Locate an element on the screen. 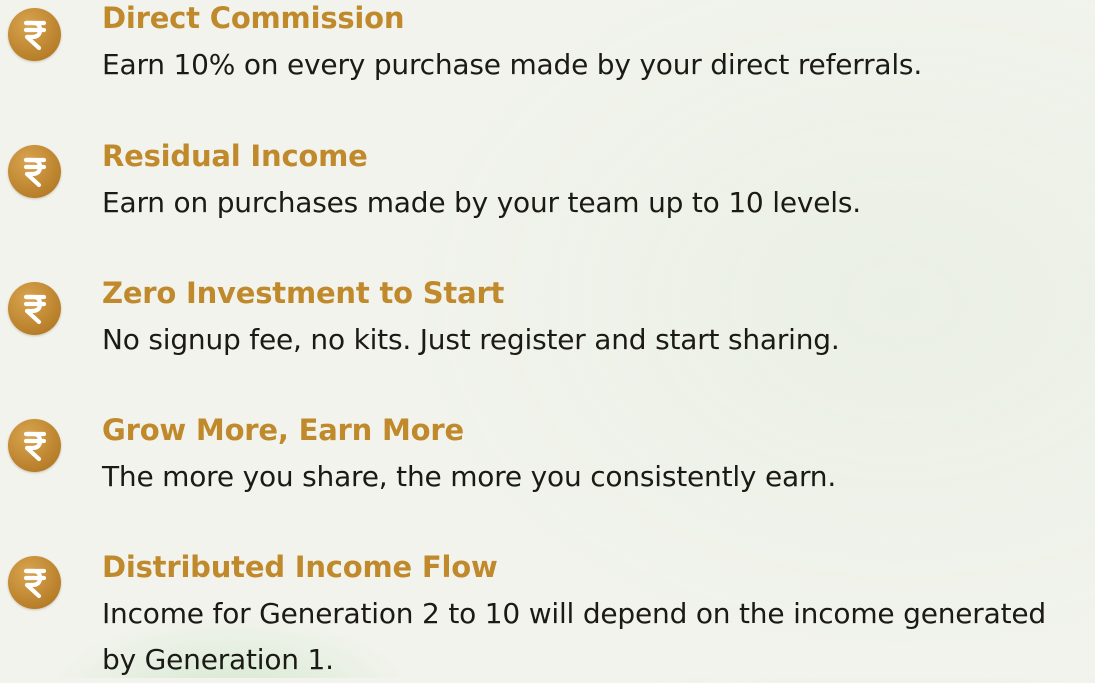  feature-title: Residual Income is located at coordinates (235, 156).